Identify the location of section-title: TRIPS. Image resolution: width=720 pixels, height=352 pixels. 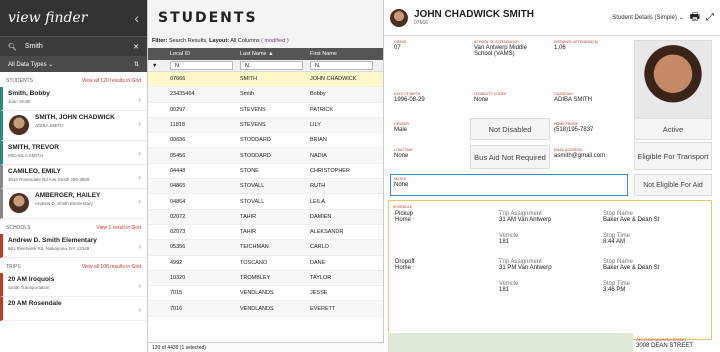
(13, 267).